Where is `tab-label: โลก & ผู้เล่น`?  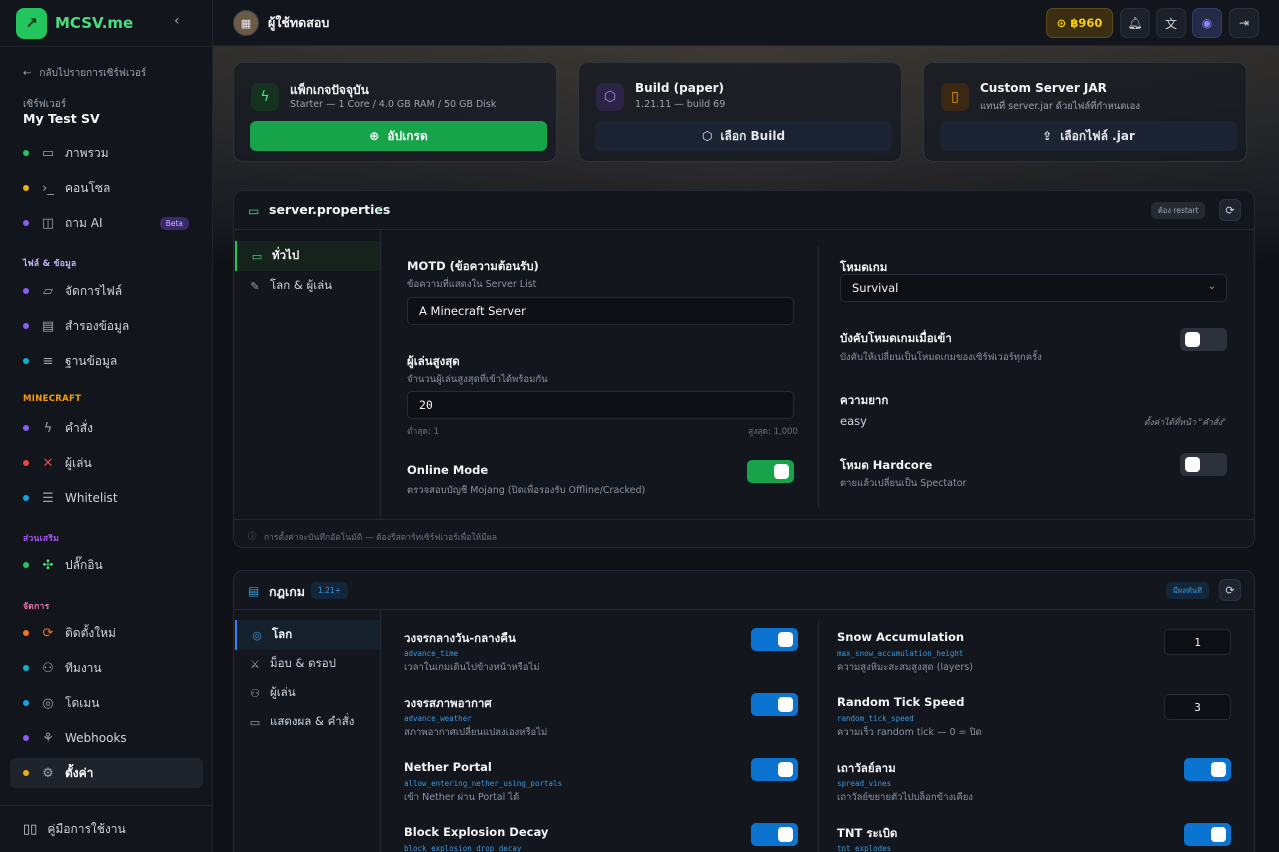
tab-label: โลก & ผู้เล่น is located at coordinates (301, 285).